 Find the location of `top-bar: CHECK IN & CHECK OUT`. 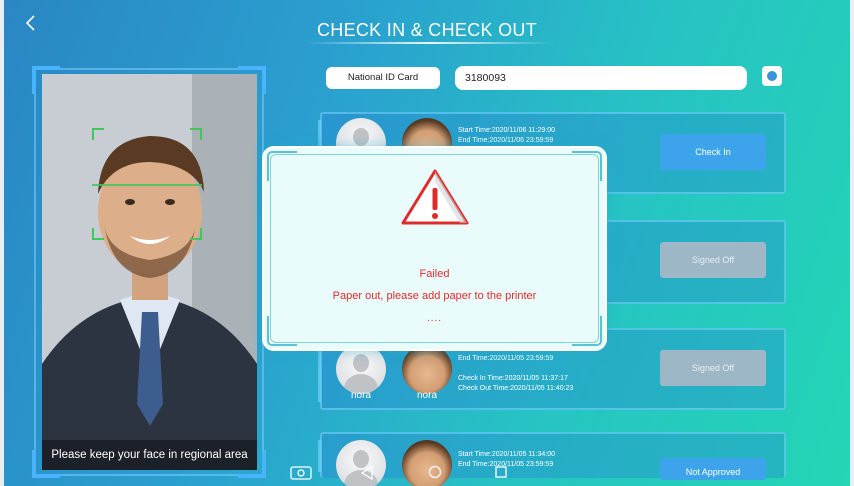

top-bar: CHECK IN & CHECK OUT is located at coordinates (427, 22).